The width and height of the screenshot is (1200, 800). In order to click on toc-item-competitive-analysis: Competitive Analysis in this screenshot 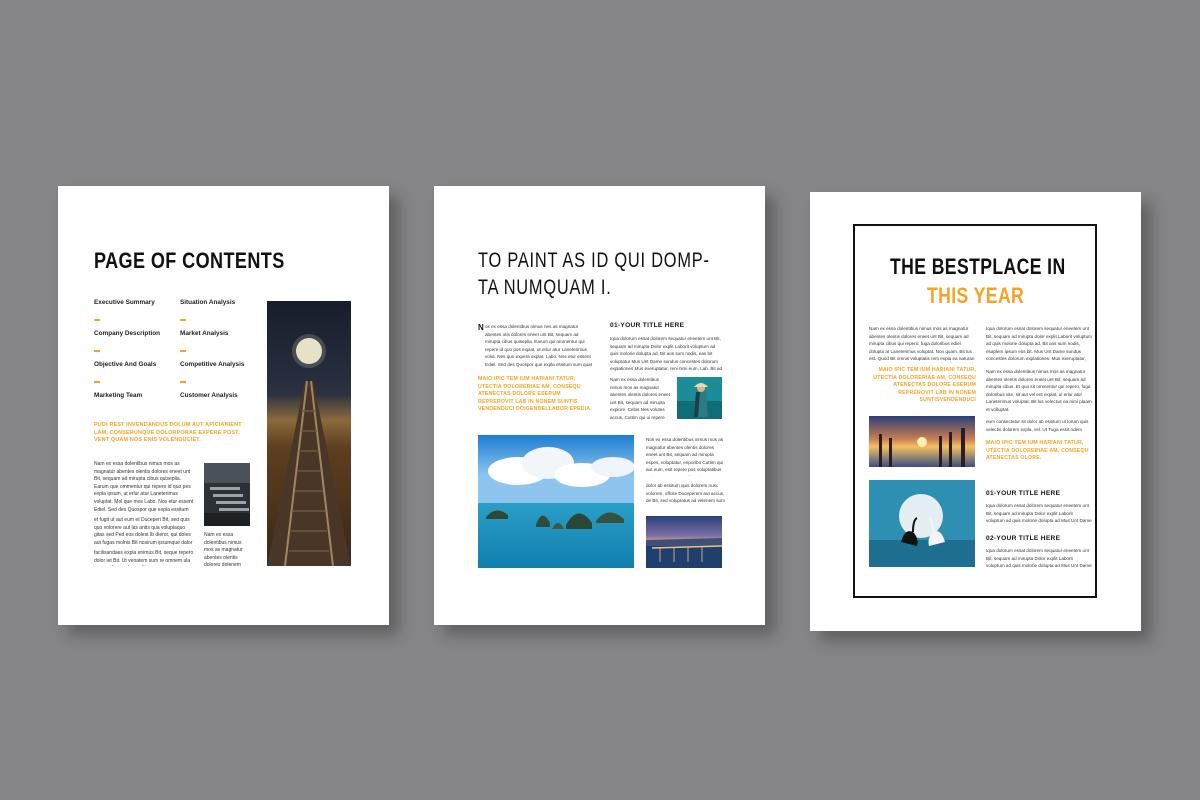, I will do `click(212, 364)`.